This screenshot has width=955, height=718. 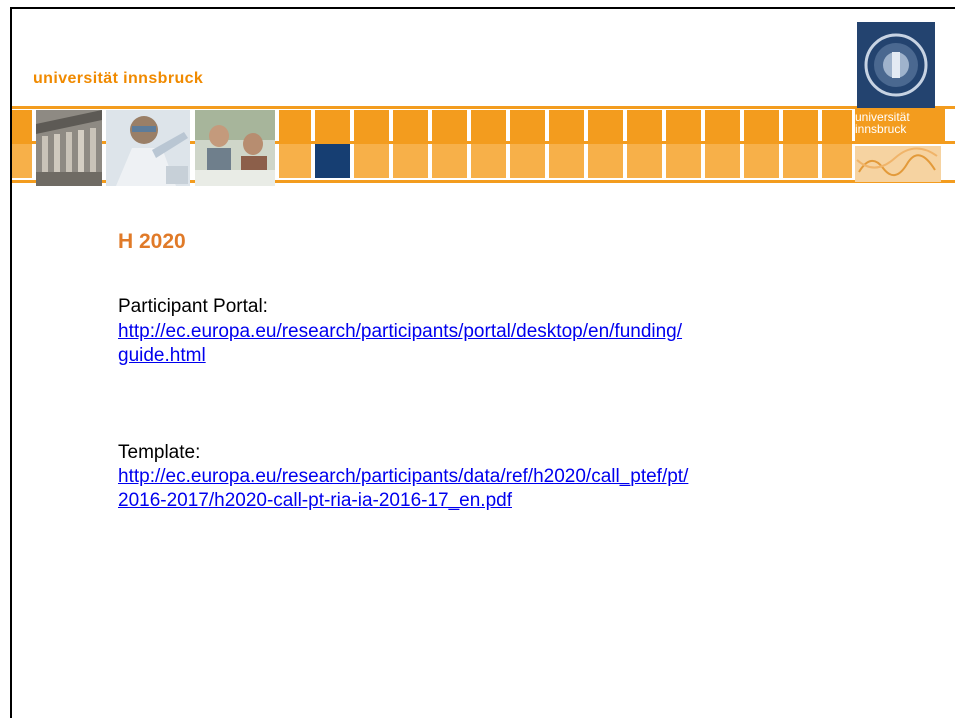 I want to click on navy-accent-square, so click(x=332, y=161).